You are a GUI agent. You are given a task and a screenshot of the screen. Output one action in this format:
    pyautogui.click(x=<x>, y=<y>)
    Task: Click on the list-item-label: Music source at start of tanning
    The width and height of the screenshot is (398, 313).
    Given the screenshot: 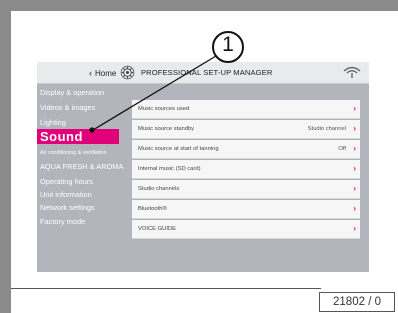 What is the action you would take?
    pyautogui.click(x=178, y=149)
    